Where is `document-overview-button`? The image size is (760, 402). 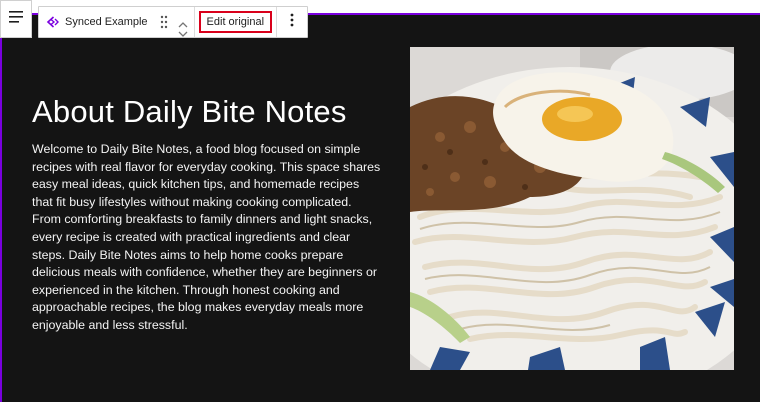 document-overview-button is located at coordinates (16, 19).